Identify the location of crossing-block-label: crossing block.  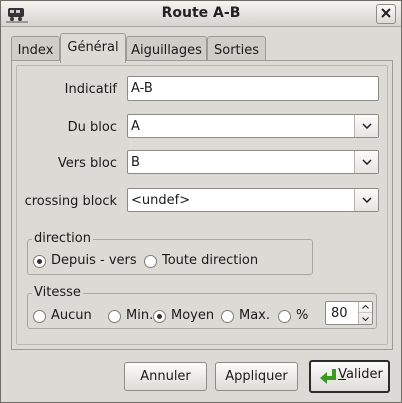
(70, 201).